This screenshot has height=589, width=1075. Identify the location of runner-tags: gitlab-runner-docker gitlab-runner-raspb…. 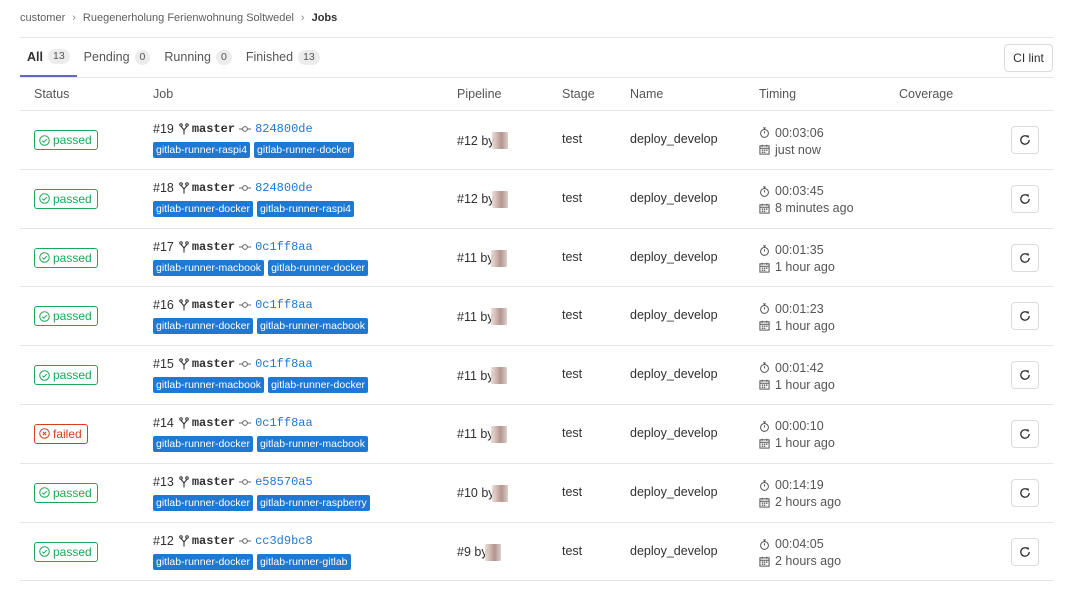
(263, 502).